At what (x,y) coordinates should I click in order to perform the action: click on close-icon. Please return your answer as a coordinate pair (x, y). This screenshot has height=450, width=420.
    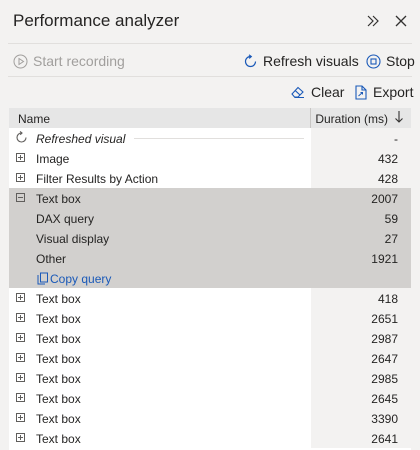
    Looking at the image, I should click on (401, 21).